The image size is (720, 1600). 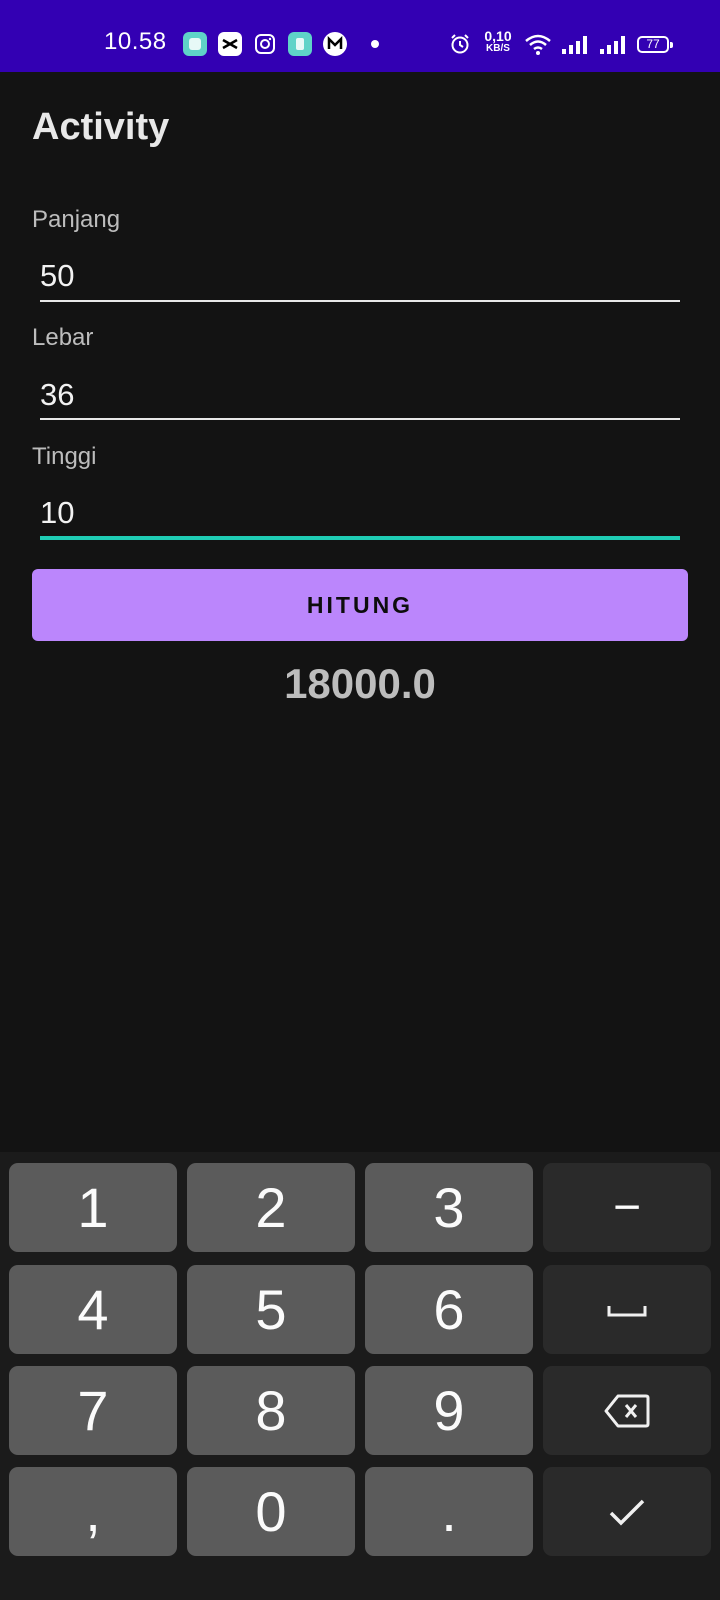 I want to click on network-speed: 0,10 KB/S, so click(x=498, y=41).